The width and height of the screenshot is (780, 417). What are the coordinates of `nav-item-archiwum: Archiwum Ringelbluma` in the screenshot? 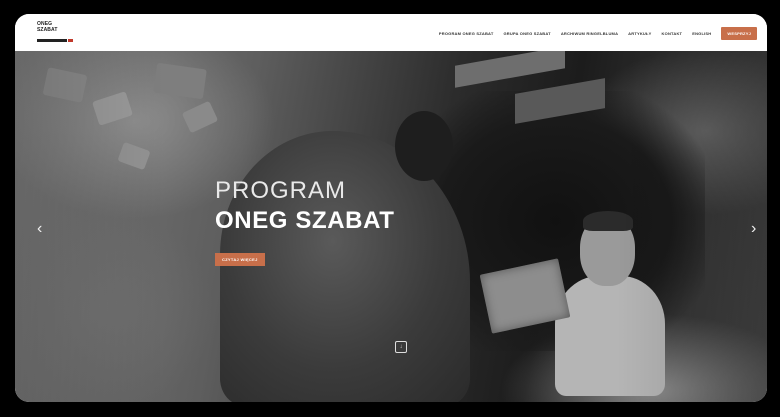 It's located at (589, 33).